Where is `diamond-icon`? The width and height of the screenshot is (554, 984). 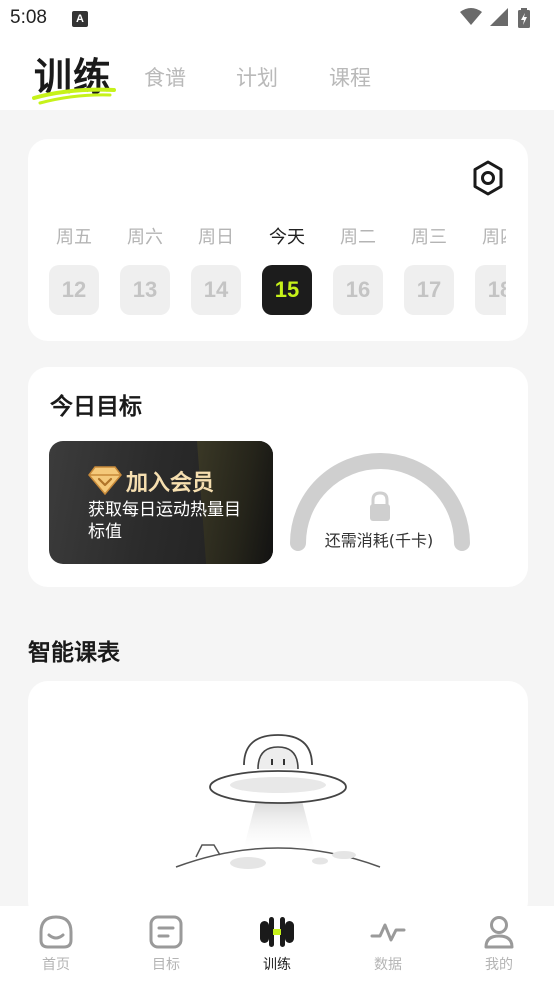
diamond-icon is located at coordinates (105, 480).